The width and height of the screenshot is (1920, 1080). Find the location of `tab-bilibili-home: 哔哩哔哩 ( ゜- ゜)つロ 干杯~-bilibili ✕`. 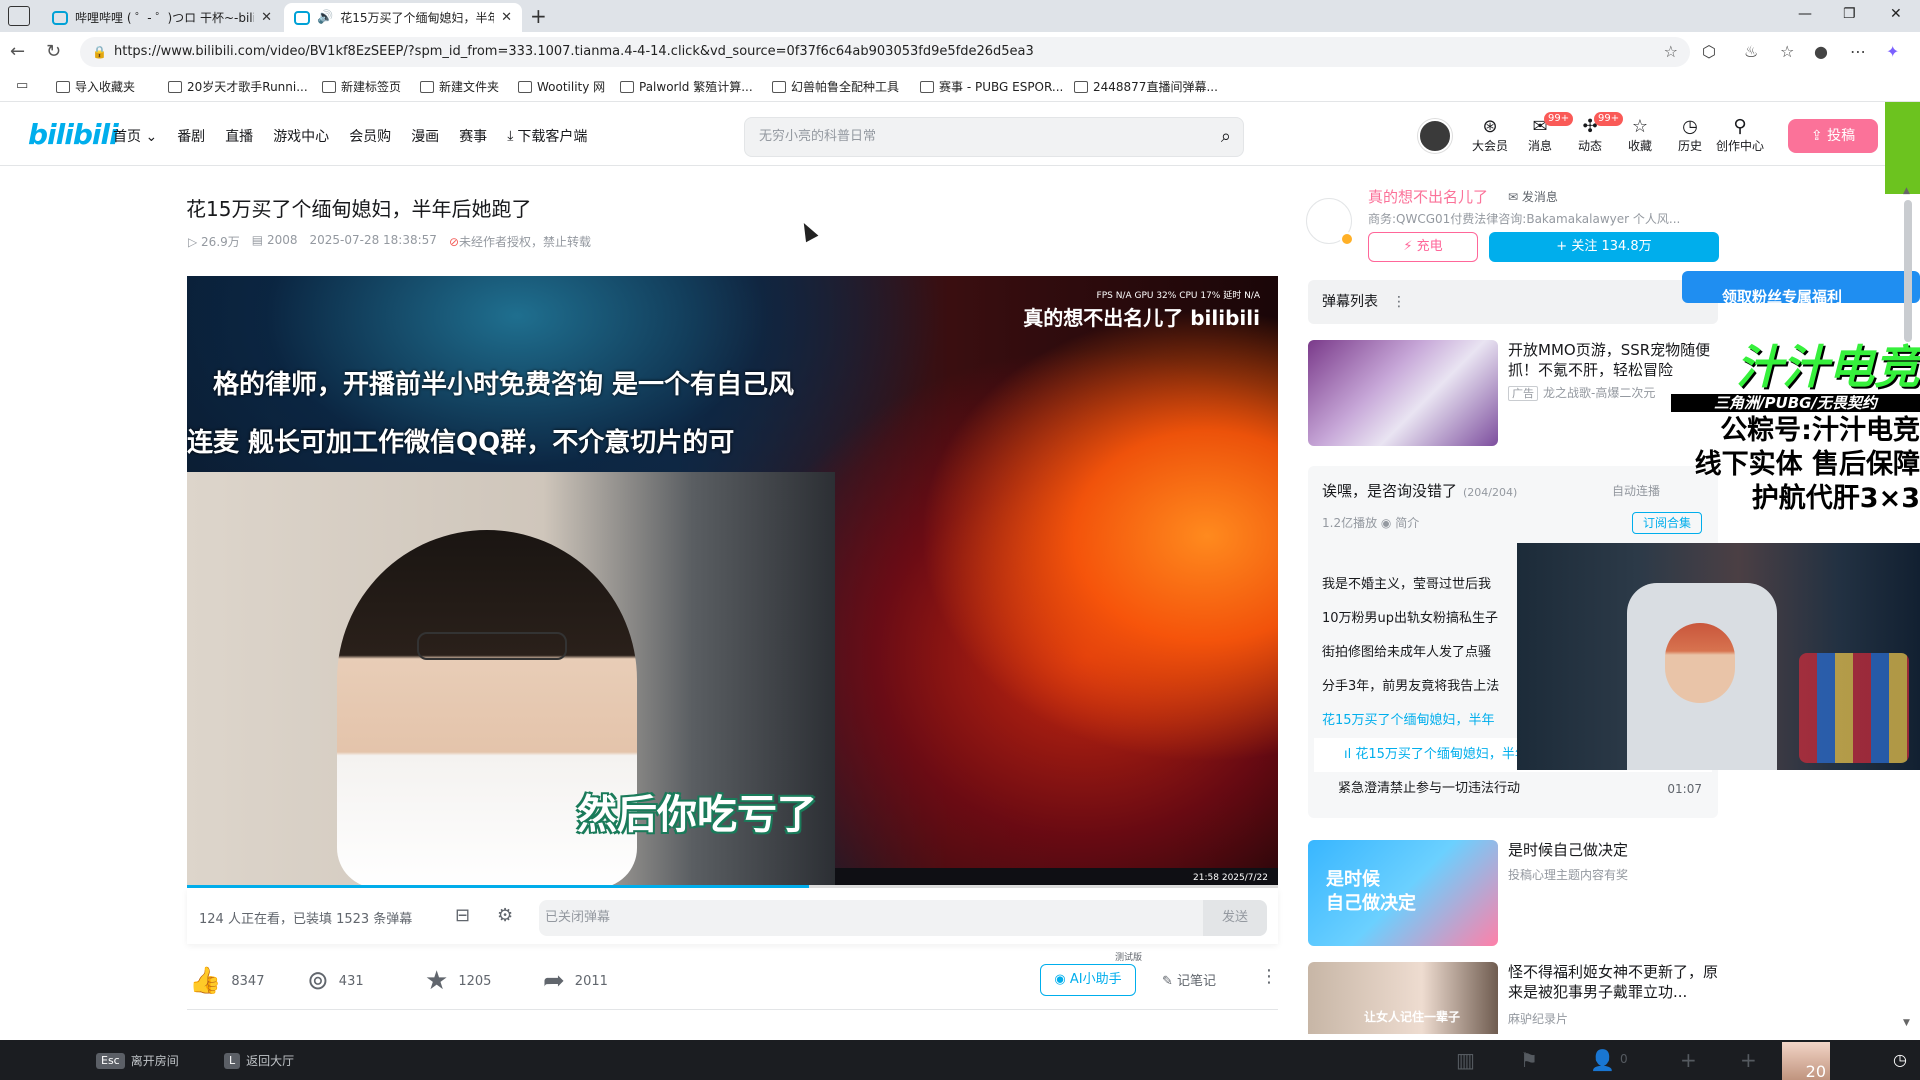

tab-bilibili-home: 哔哩哔哩 ( ゜- ゜)つロ 干杯~-bilibili ✕ is located at coordinates (162, 17).